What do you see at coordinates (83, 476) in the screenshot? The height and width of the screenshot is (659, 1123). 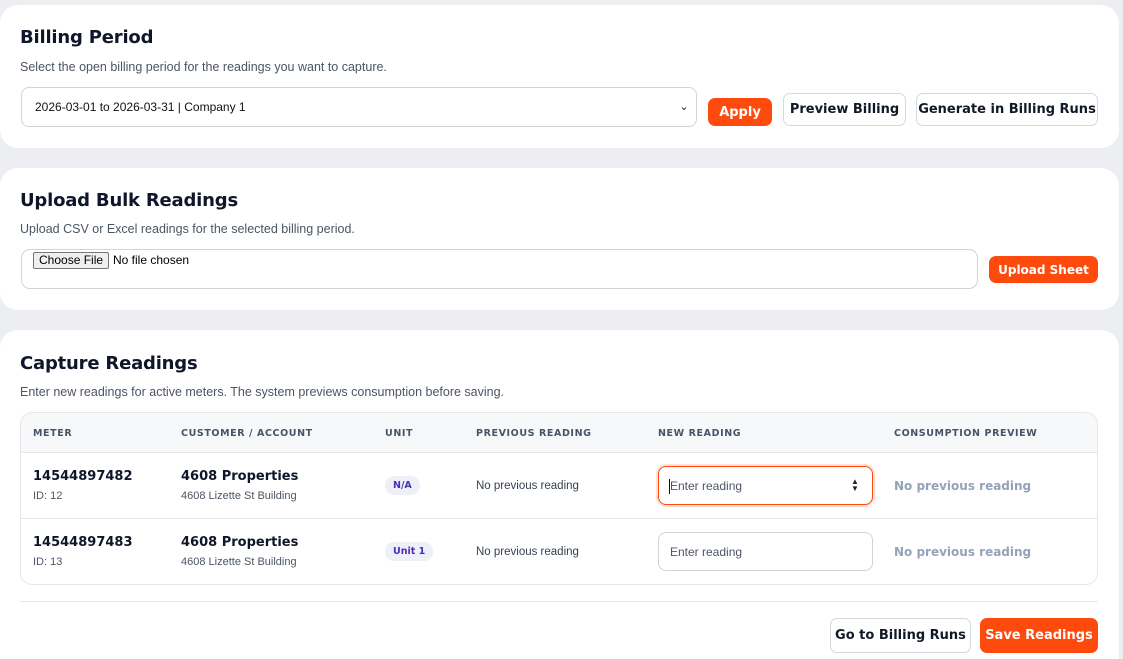 I see `meter-number: 14544897482` at bounding box center [83, 476].